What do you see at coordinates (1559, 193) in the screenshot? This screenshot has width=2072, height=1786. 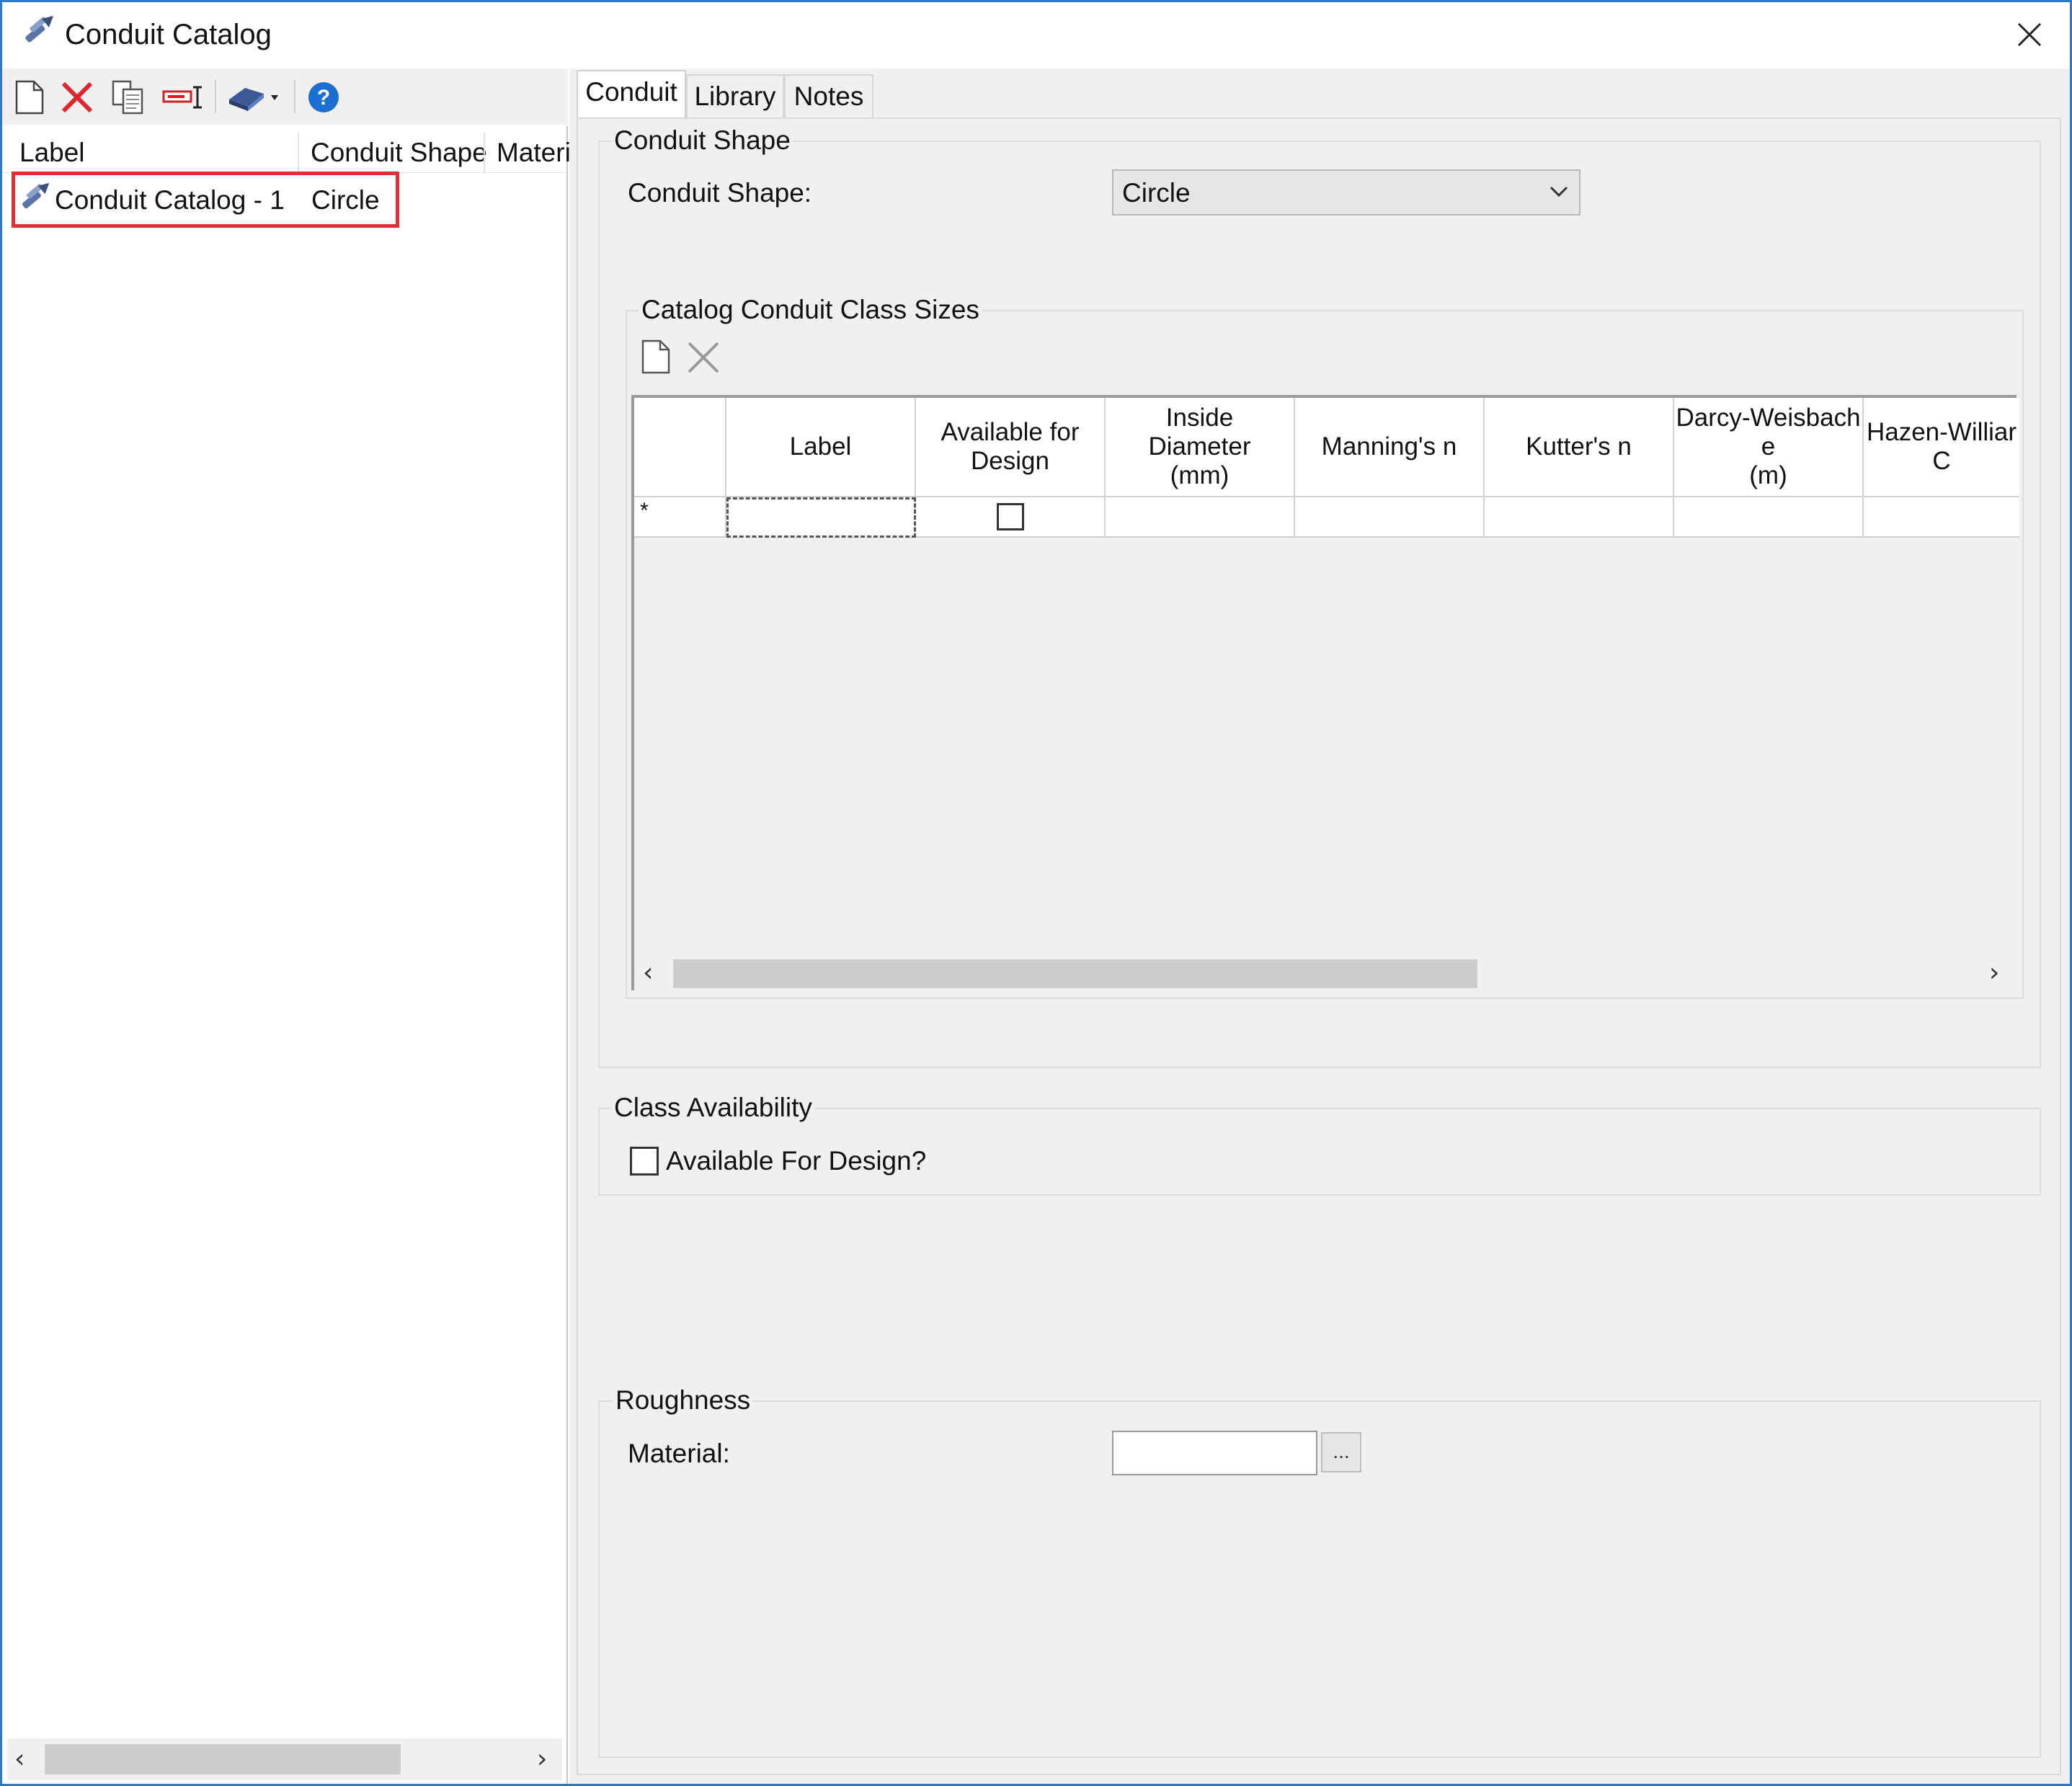 I see `chevron-down-icon` at bounding box center [1559, 193].